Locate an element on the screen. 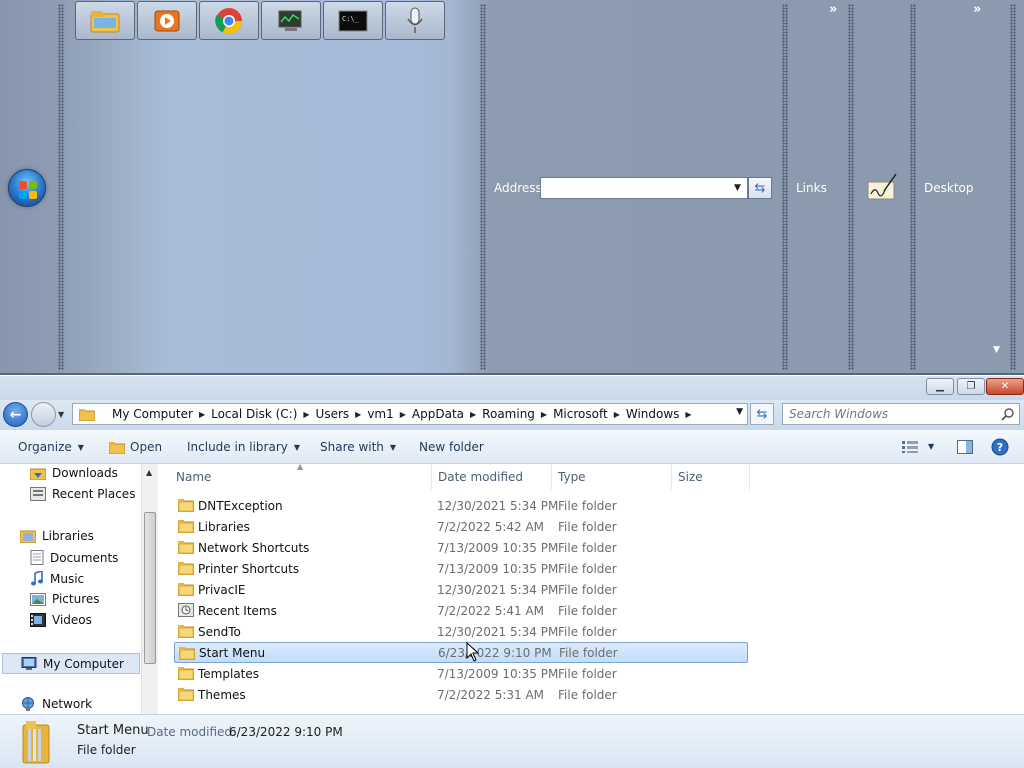 The height and width of the screenshot is (768, 1024). file-row: Templates 7/13/2009 10:35 PM File folder is located at coordinates (461, 673).